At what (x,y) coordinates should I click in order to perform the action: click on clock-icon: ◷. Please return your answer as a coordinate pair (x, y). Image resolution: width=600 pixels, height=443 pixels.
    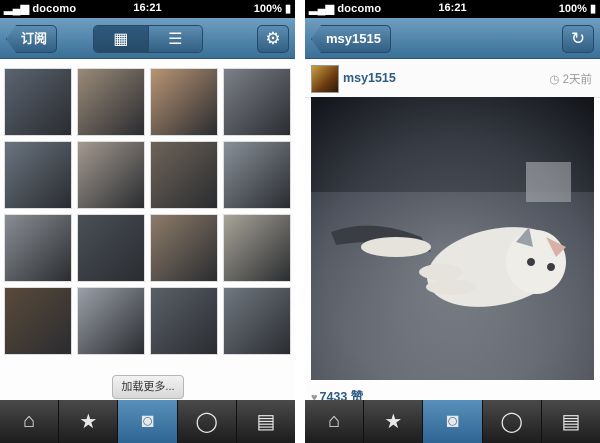
    Looking at the image, I should click on (554, 80).